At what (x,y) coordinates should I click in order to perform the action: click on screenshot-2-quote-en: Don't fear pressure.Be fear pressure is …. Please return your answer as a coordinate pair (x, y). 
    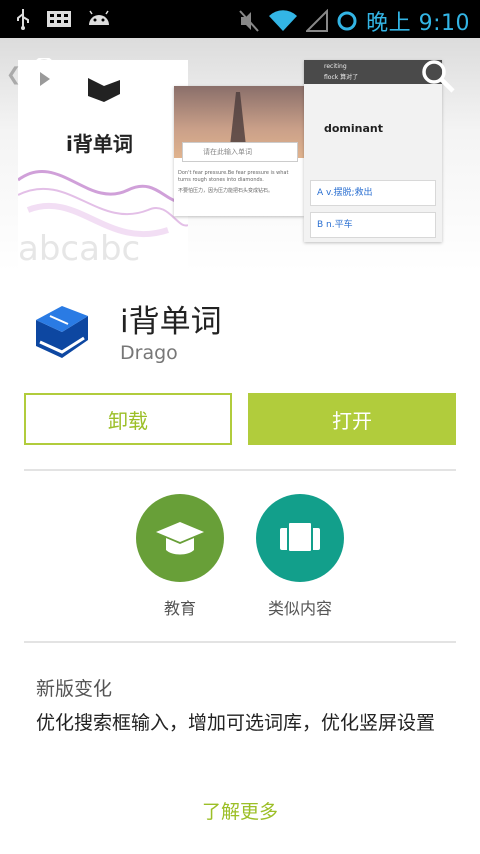
    Looking at the image, I should click on (233, 176).